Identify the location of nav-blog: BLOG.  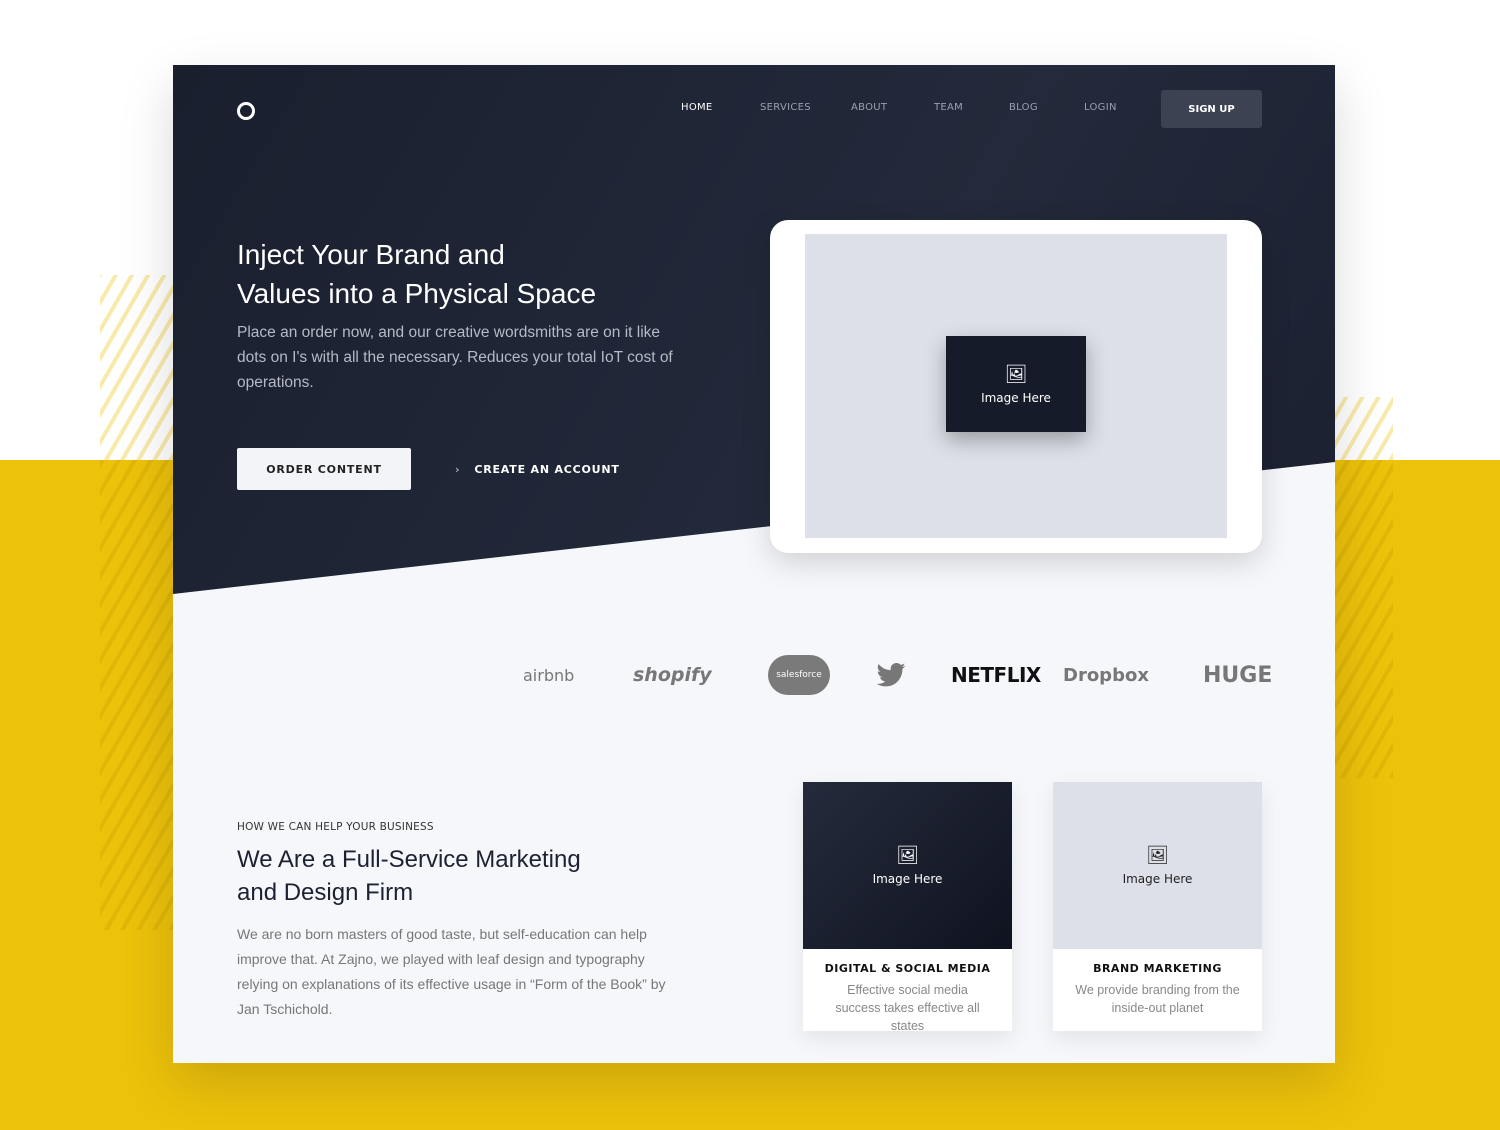
(1023, 107).